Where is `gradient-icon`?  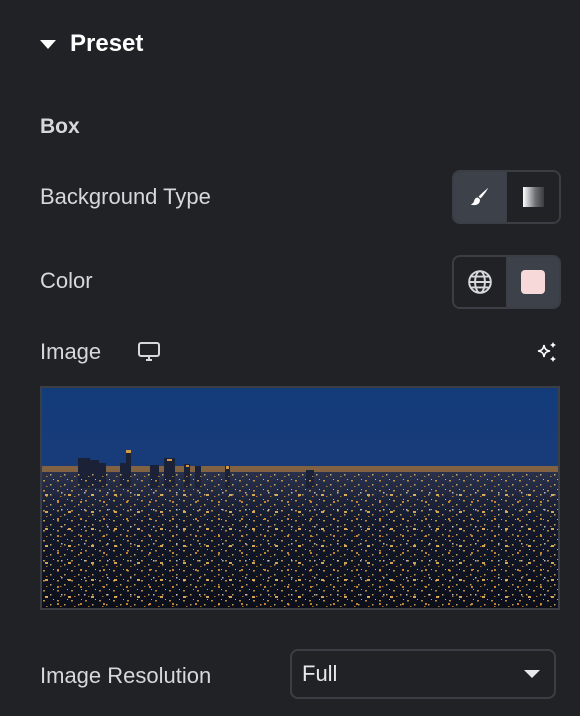
gradient-icon is located at coordinates (533, 197).